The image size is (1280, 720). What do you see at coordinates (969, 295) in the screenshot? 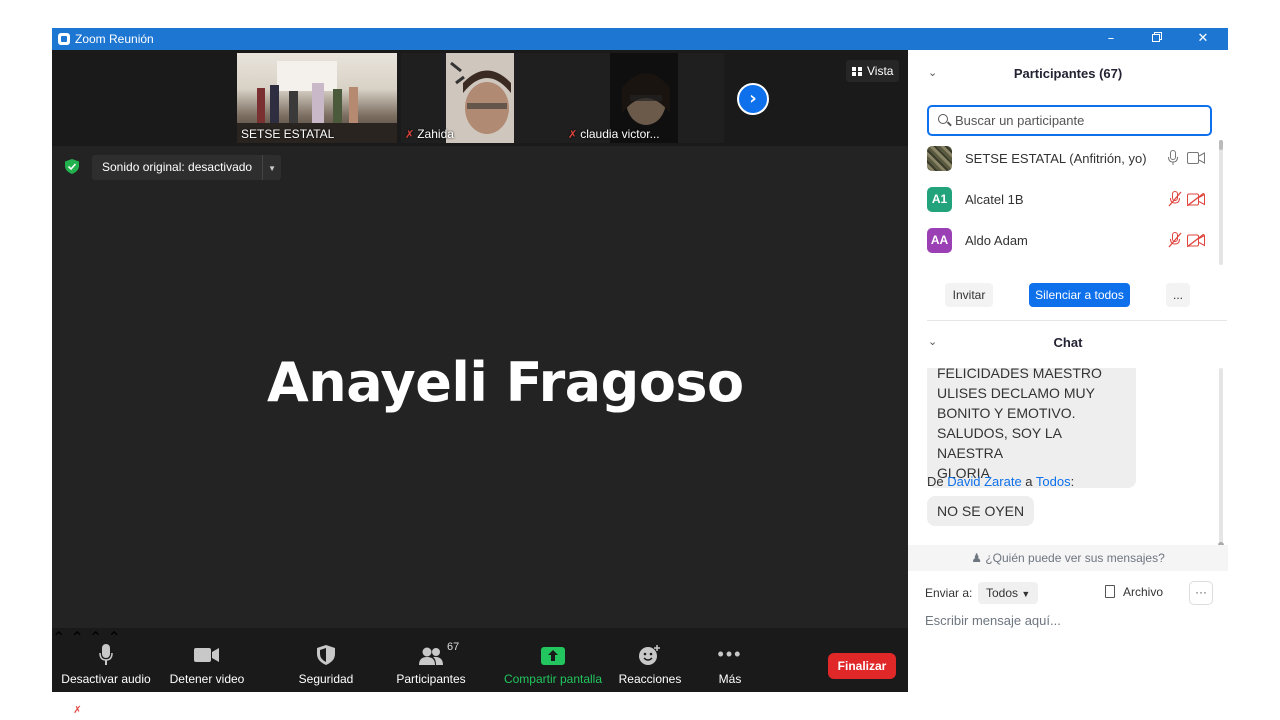
I see `invite-button: Invitar` at bounding box center [969, 295].